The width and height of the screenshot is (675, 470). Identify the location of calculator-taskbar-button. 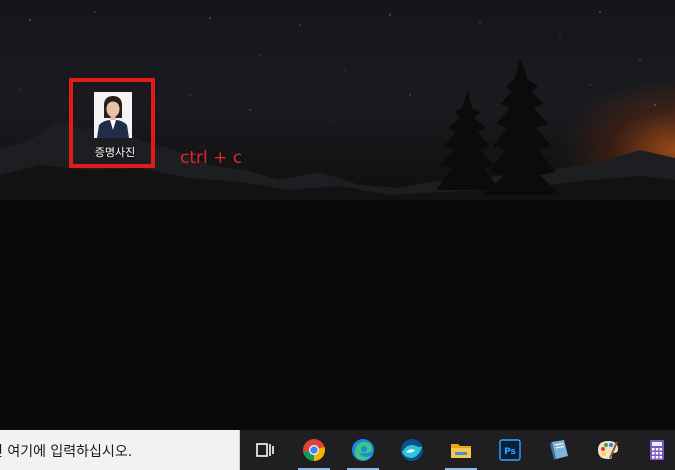
(654, 450).